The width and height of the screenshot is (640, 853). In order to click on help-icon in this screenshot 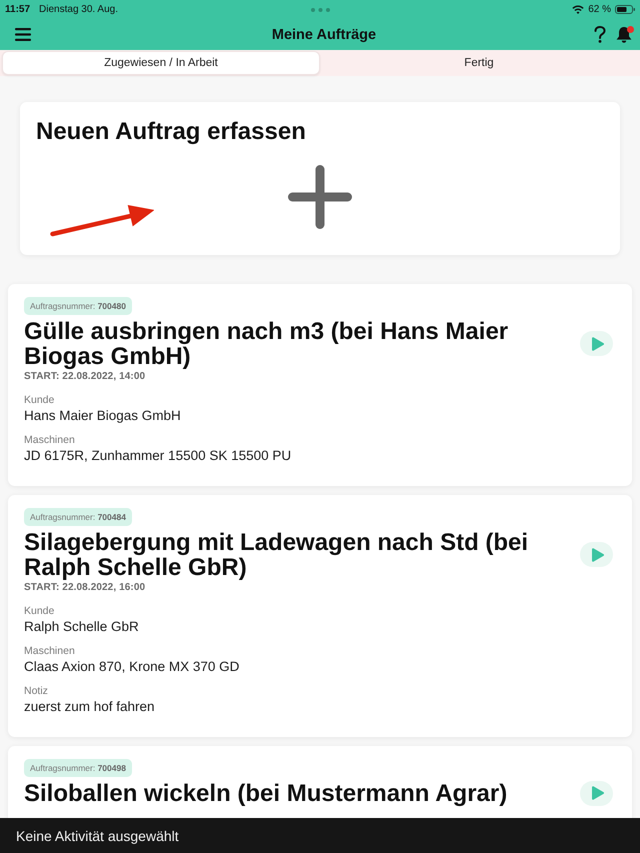, I will do `click(600, 34)`.